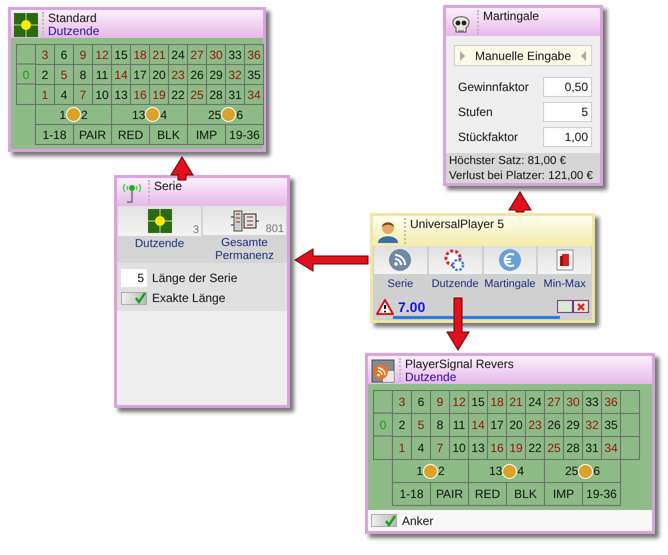  I want to click on mode-selector: Manuelle Eingabe, so click(523, 55).